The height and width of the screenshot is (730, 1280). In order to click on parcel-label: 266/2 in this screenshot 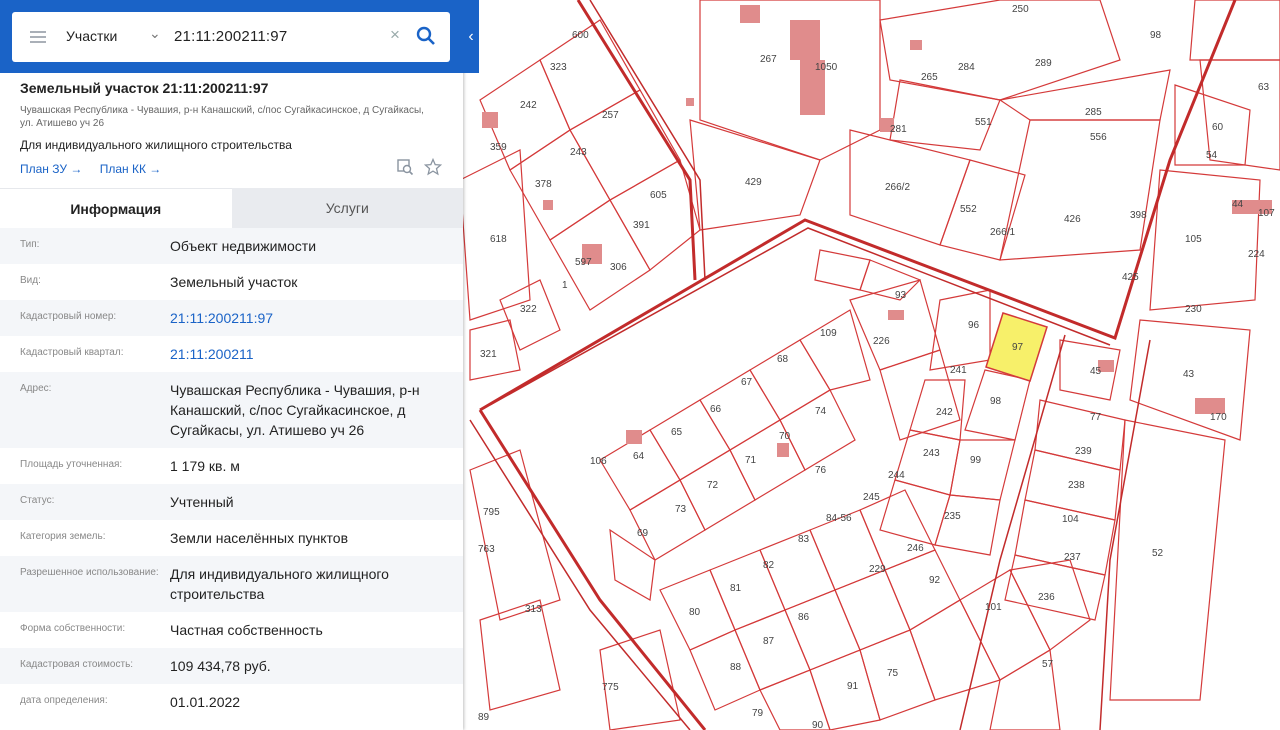, I will do `click(897, 187)`.